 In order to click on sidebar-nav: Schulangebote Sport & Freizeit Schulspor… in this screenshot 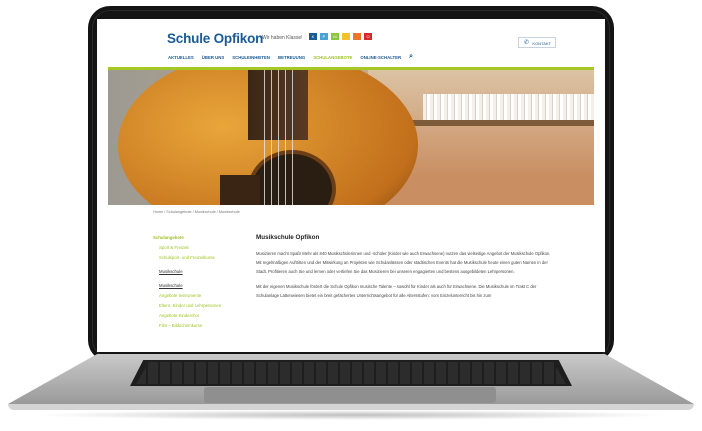, I will do `click(198, 284)`.